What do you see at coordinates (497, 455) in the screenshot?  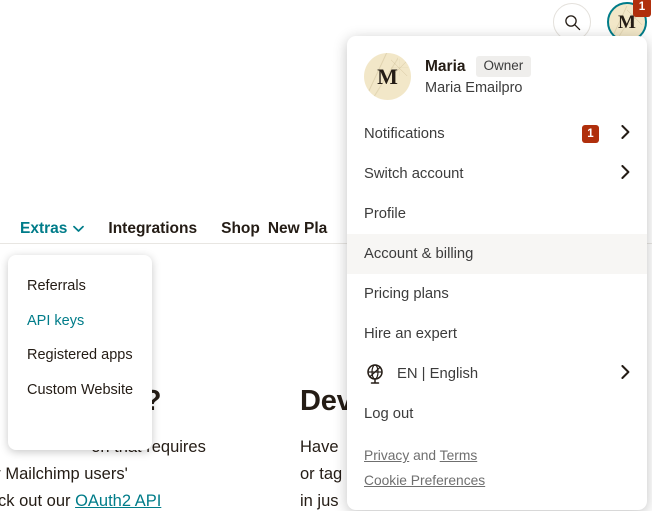 I see `privacy-terms-row: Privacy and Terms` at bounding box center [497, 455].